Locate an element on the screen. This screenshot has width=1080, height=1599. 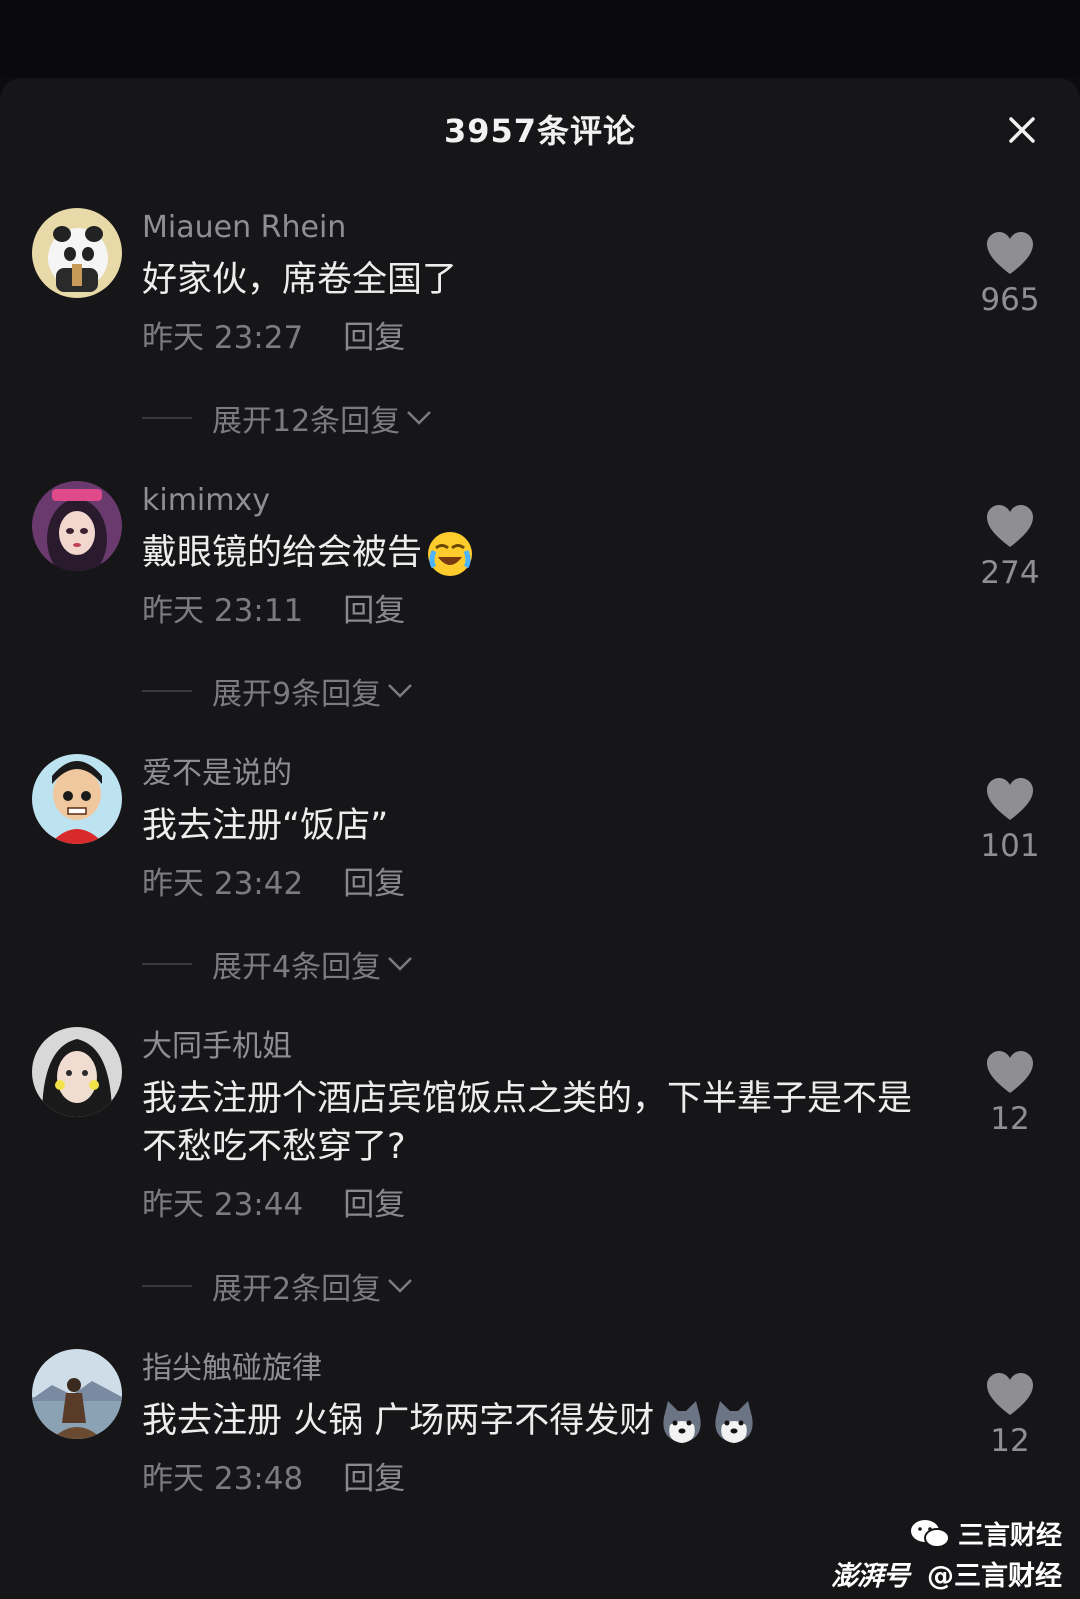
like-count: 101 is located at coordinates (1010, 846).